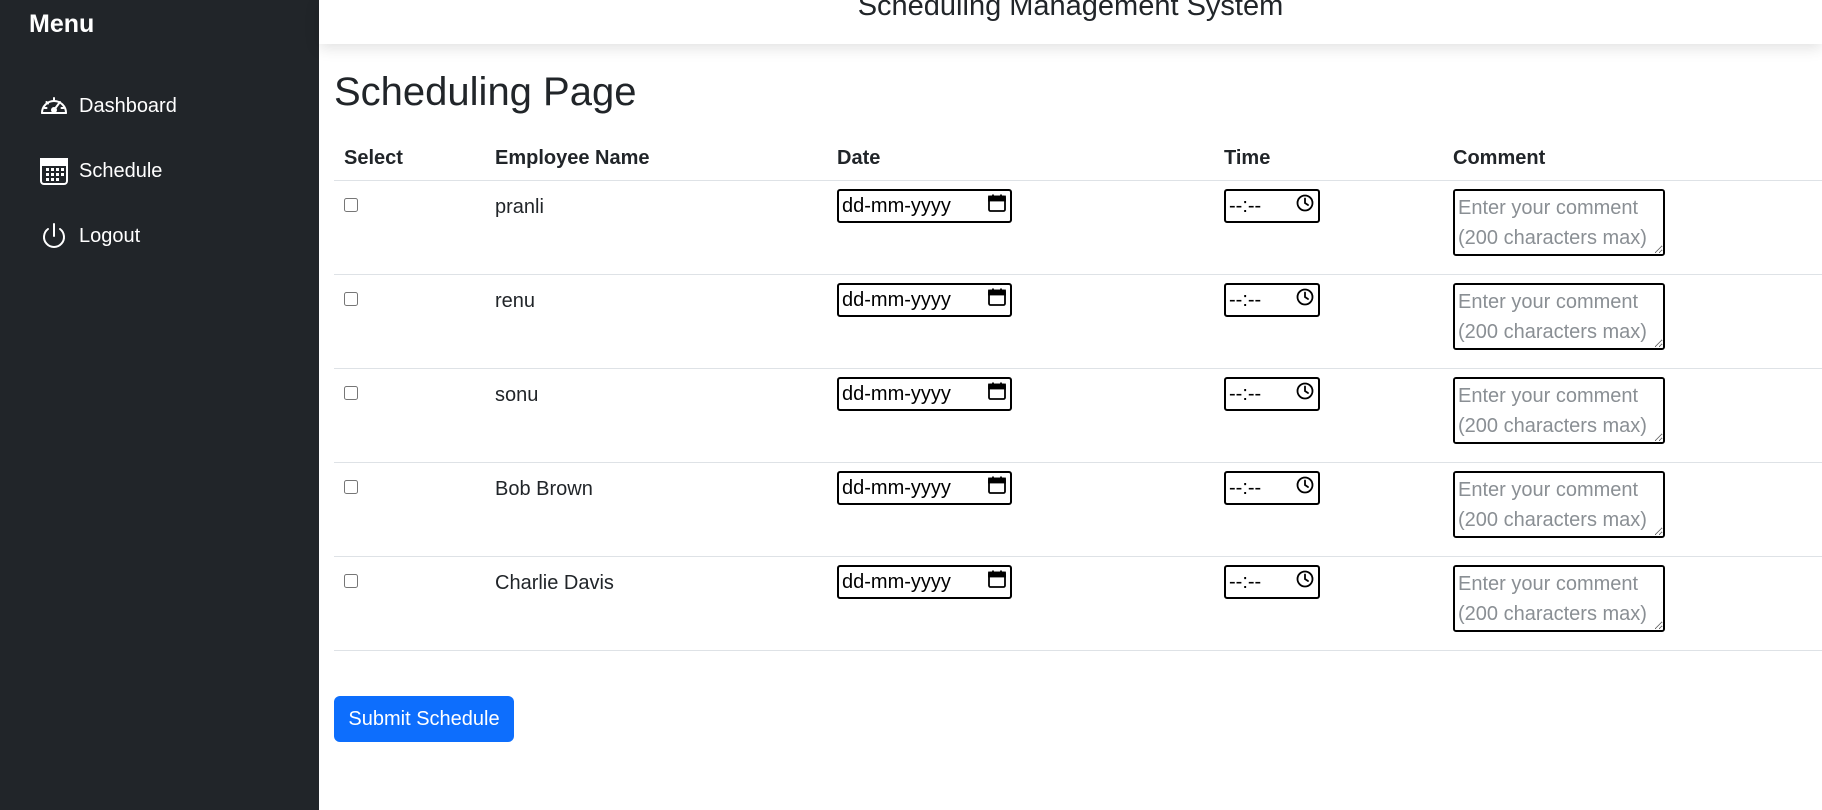  I want to click on table-row: sonu dd-mm-yyyy --:--, so click(1078, 415).